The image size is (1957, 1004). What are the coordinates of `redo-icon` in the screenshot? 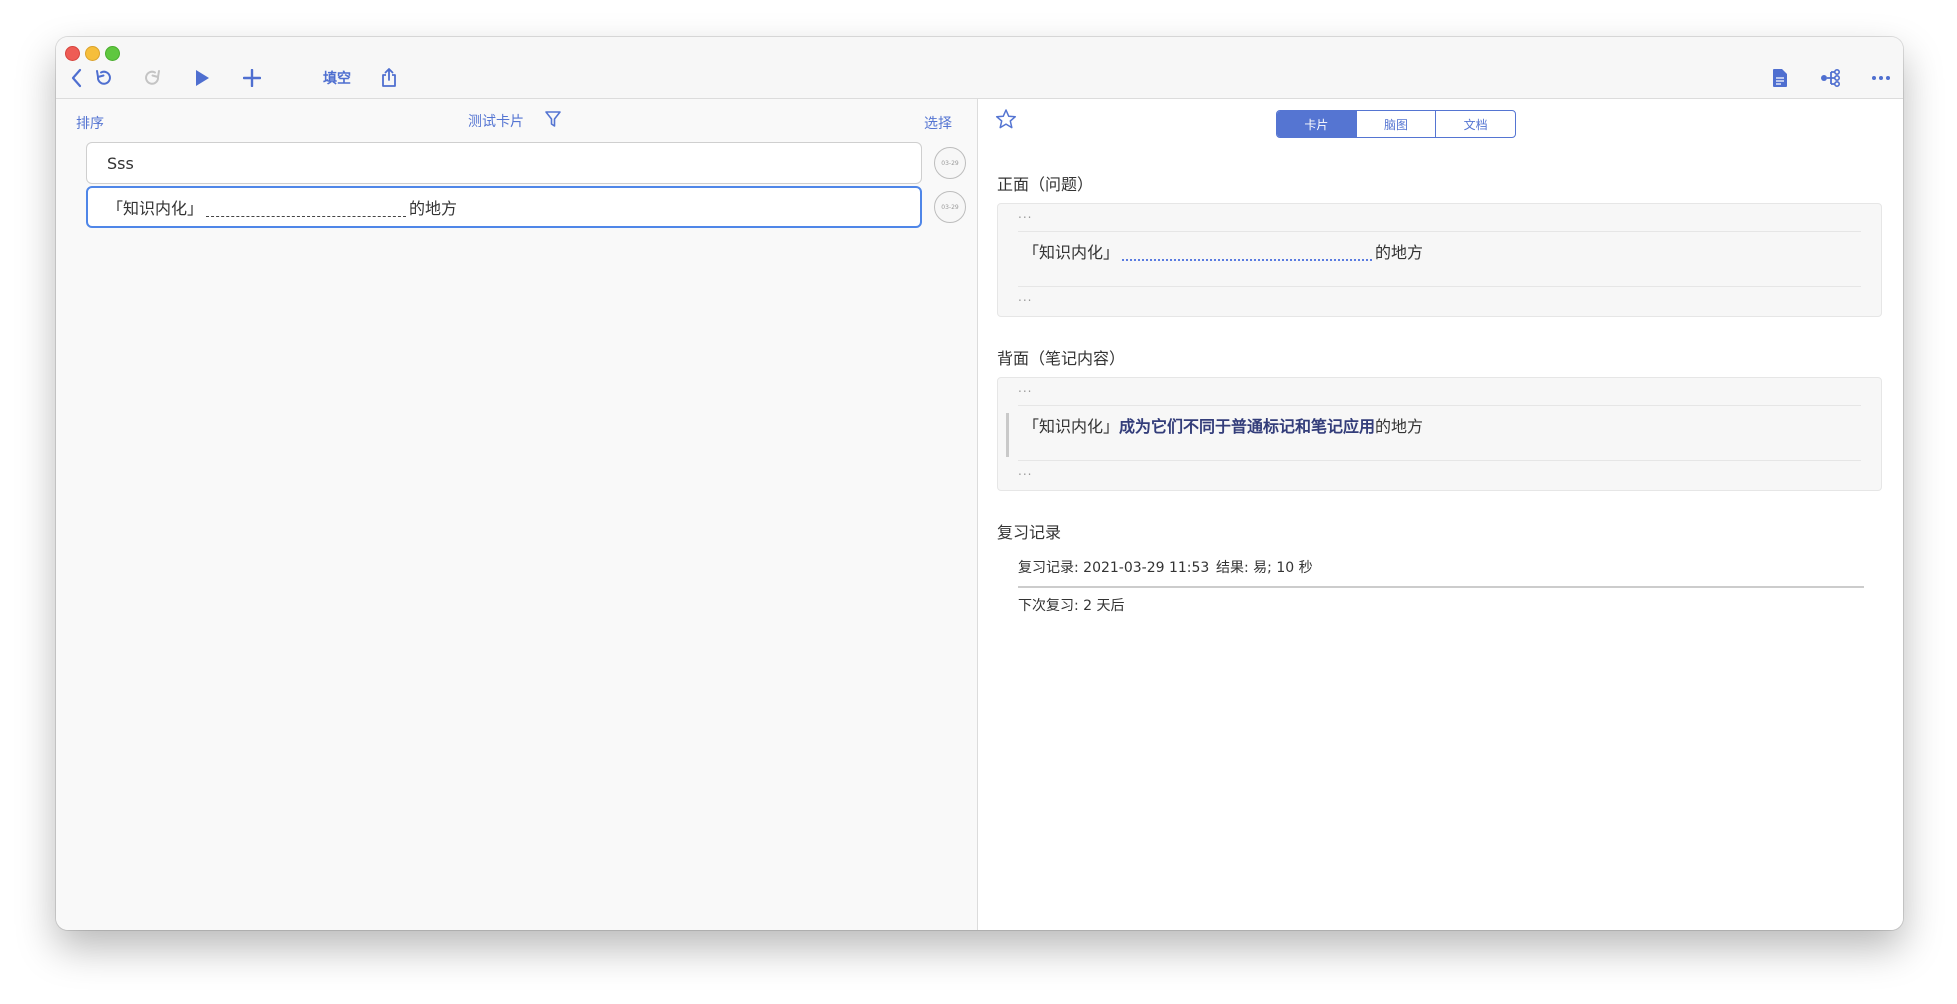 It's located at (153, 78).